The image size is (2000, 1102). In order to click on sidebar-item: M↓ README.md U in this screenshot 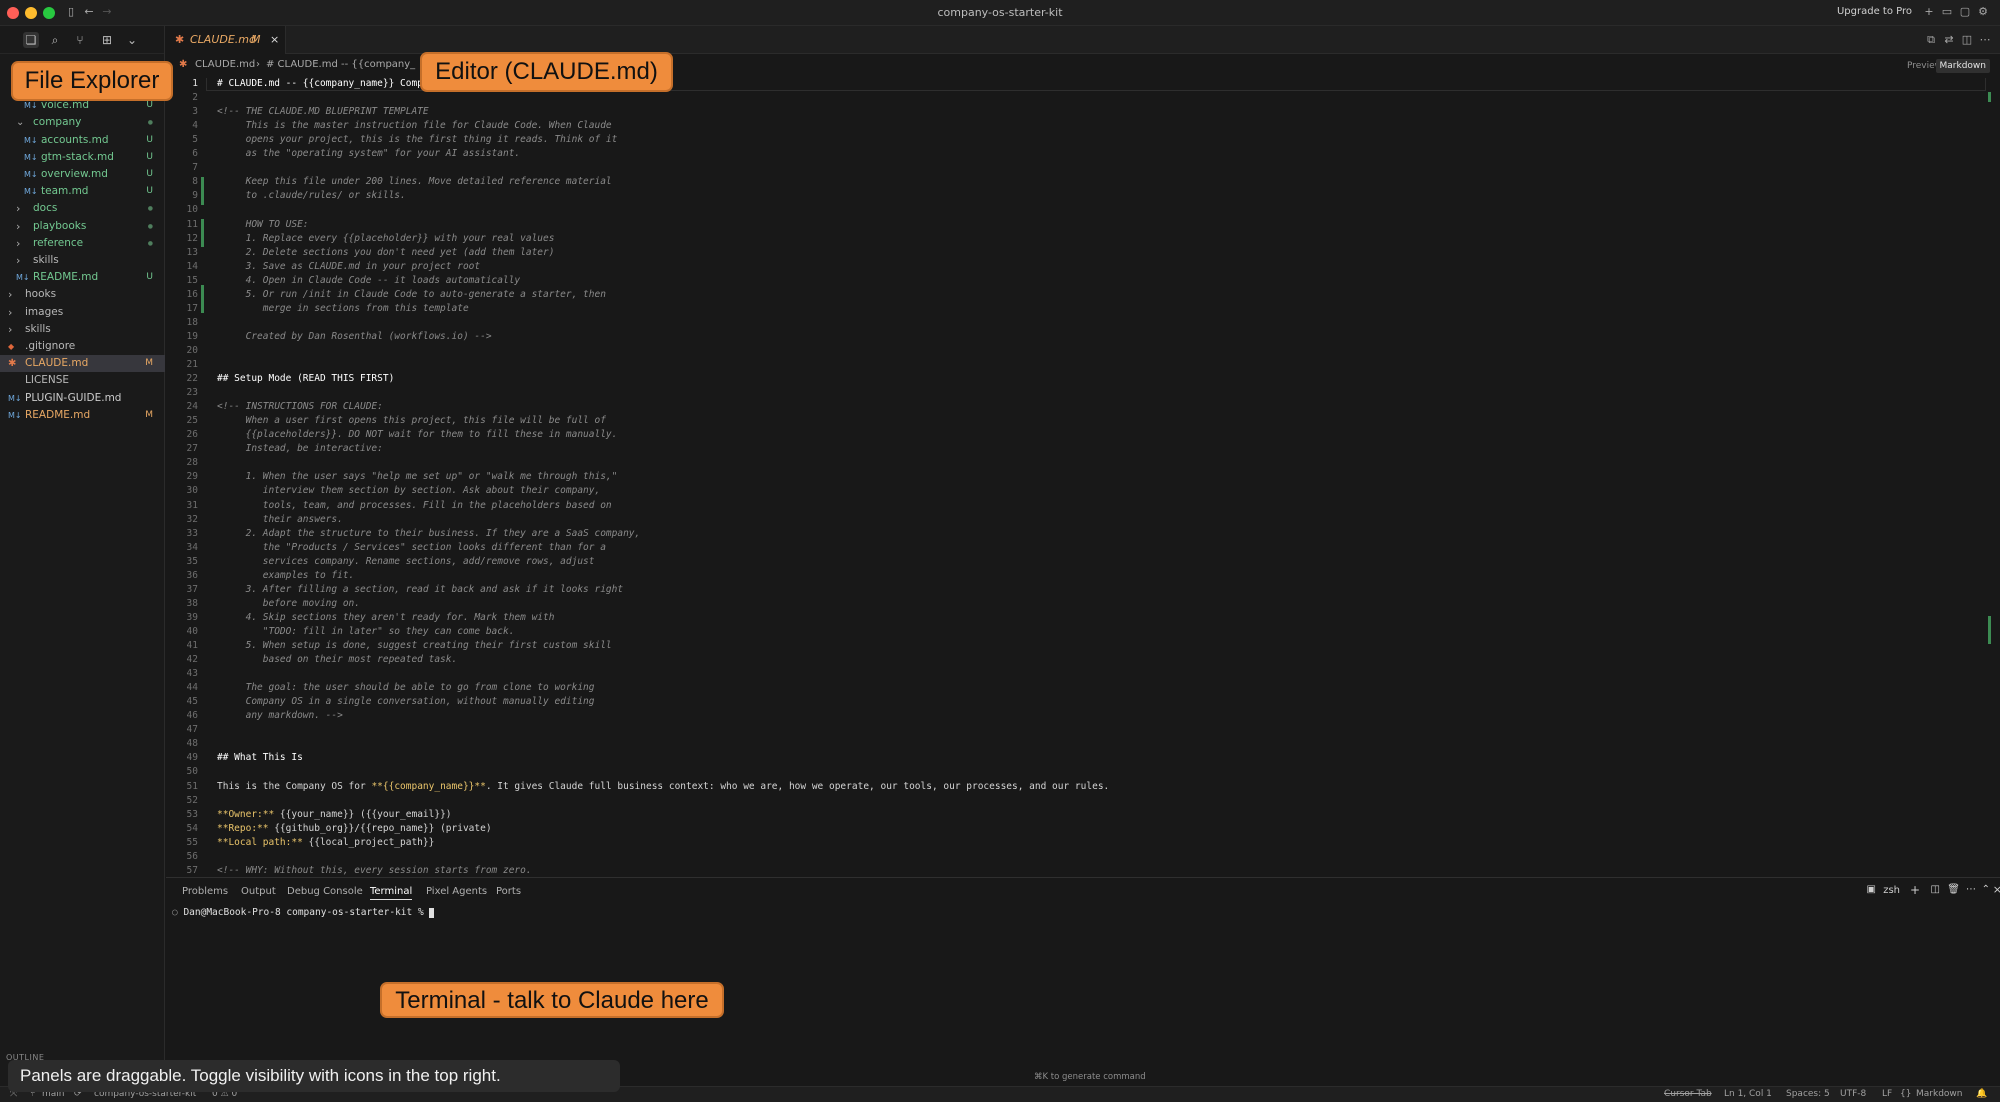, I will do `click(82, 277)`.